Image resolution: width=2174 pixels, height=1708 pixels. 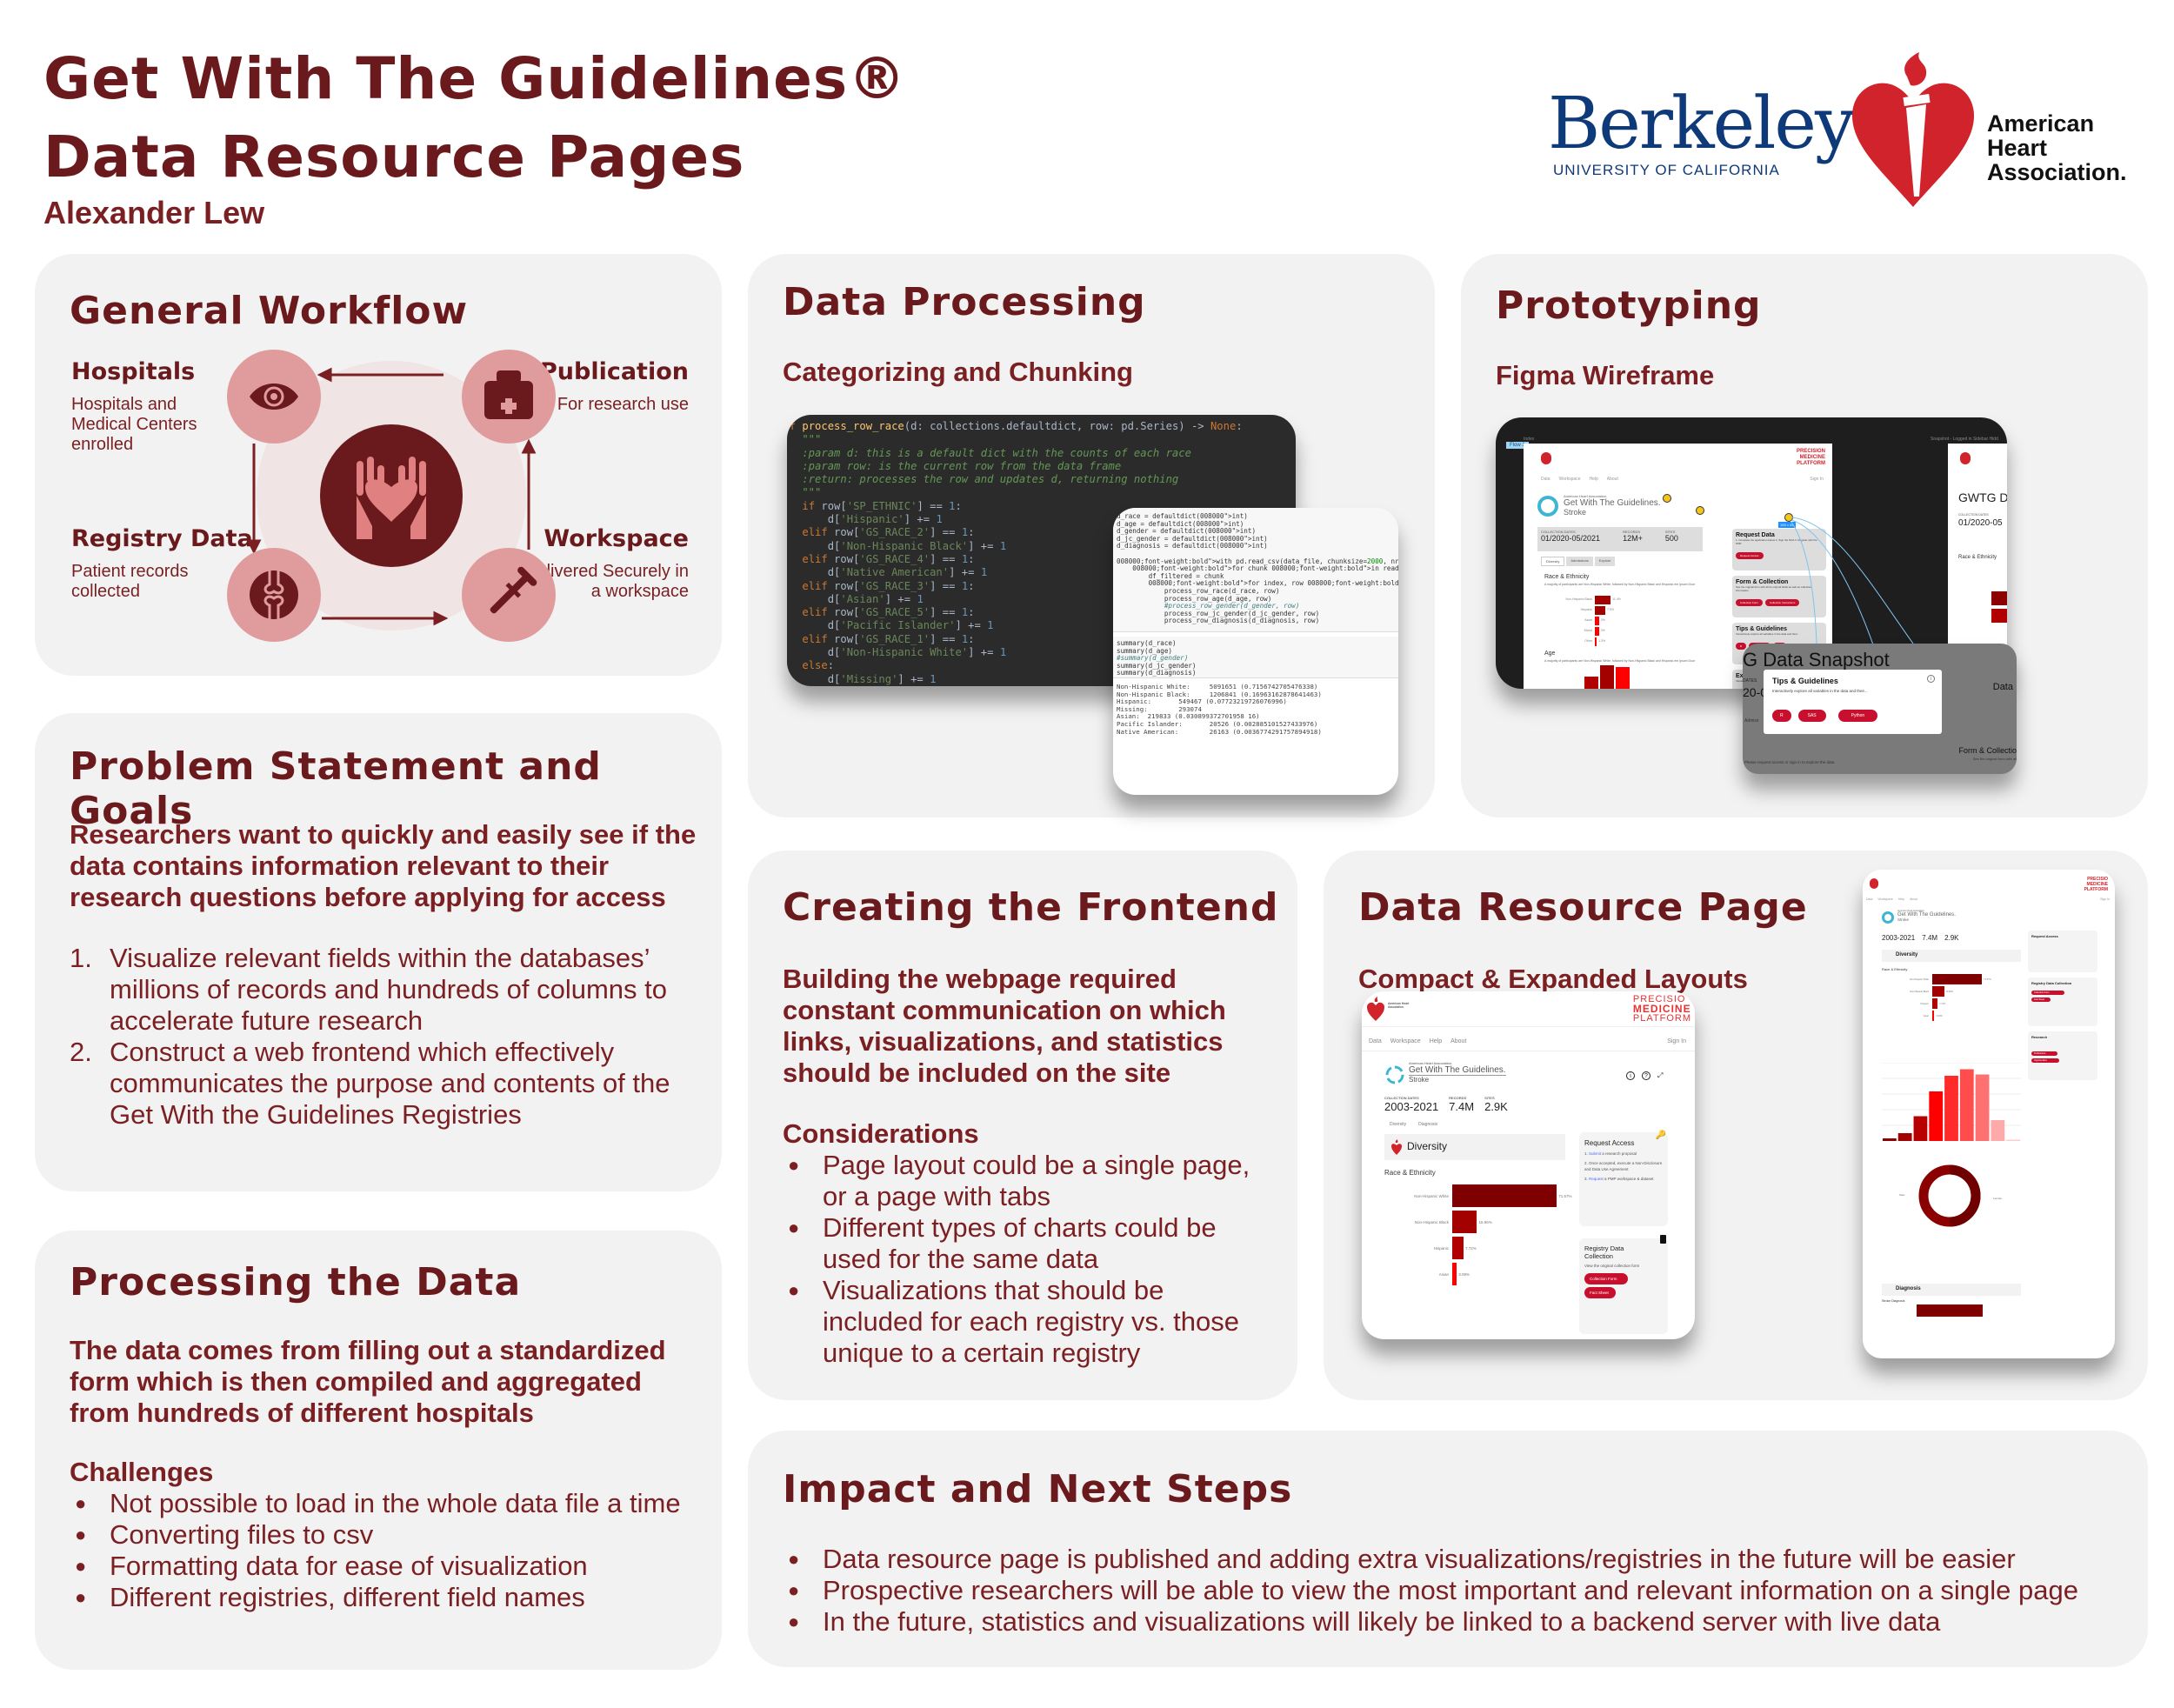 I want to click on wire-side-card-button: Request Access, so click(x=1750, y=555).